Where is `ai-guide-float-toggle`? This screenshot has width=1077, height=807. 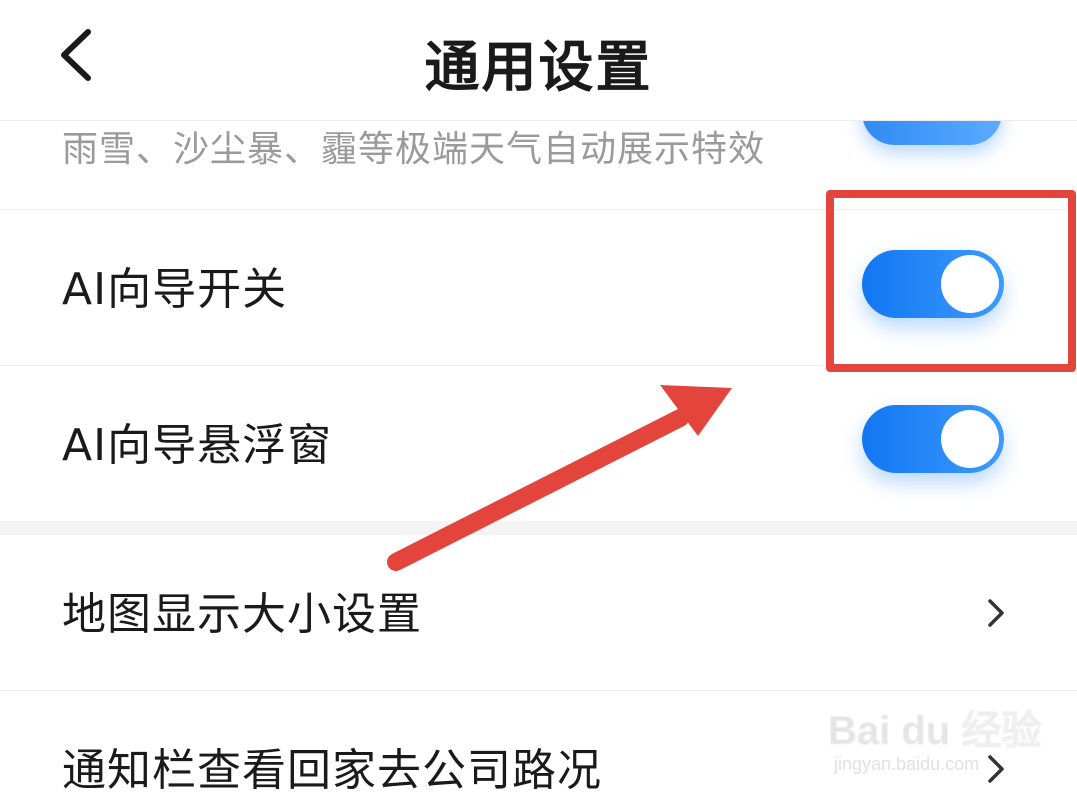 ai-guide-float-toggle is located at coordinates (933, 439).